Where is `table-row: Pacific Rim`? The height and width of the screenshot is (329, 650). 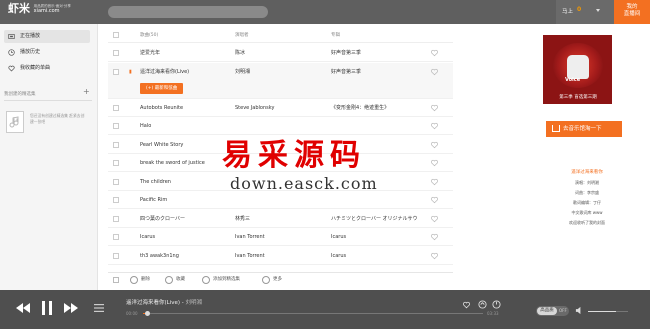
table-row: Pacific Rim is located at coordinates (280, 200).